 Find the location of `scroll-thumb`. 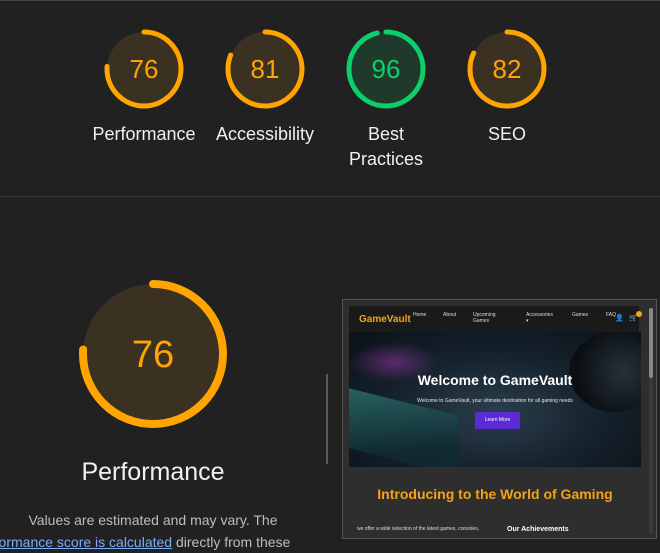

scroll-thumb is located at coordinates (651, 343).